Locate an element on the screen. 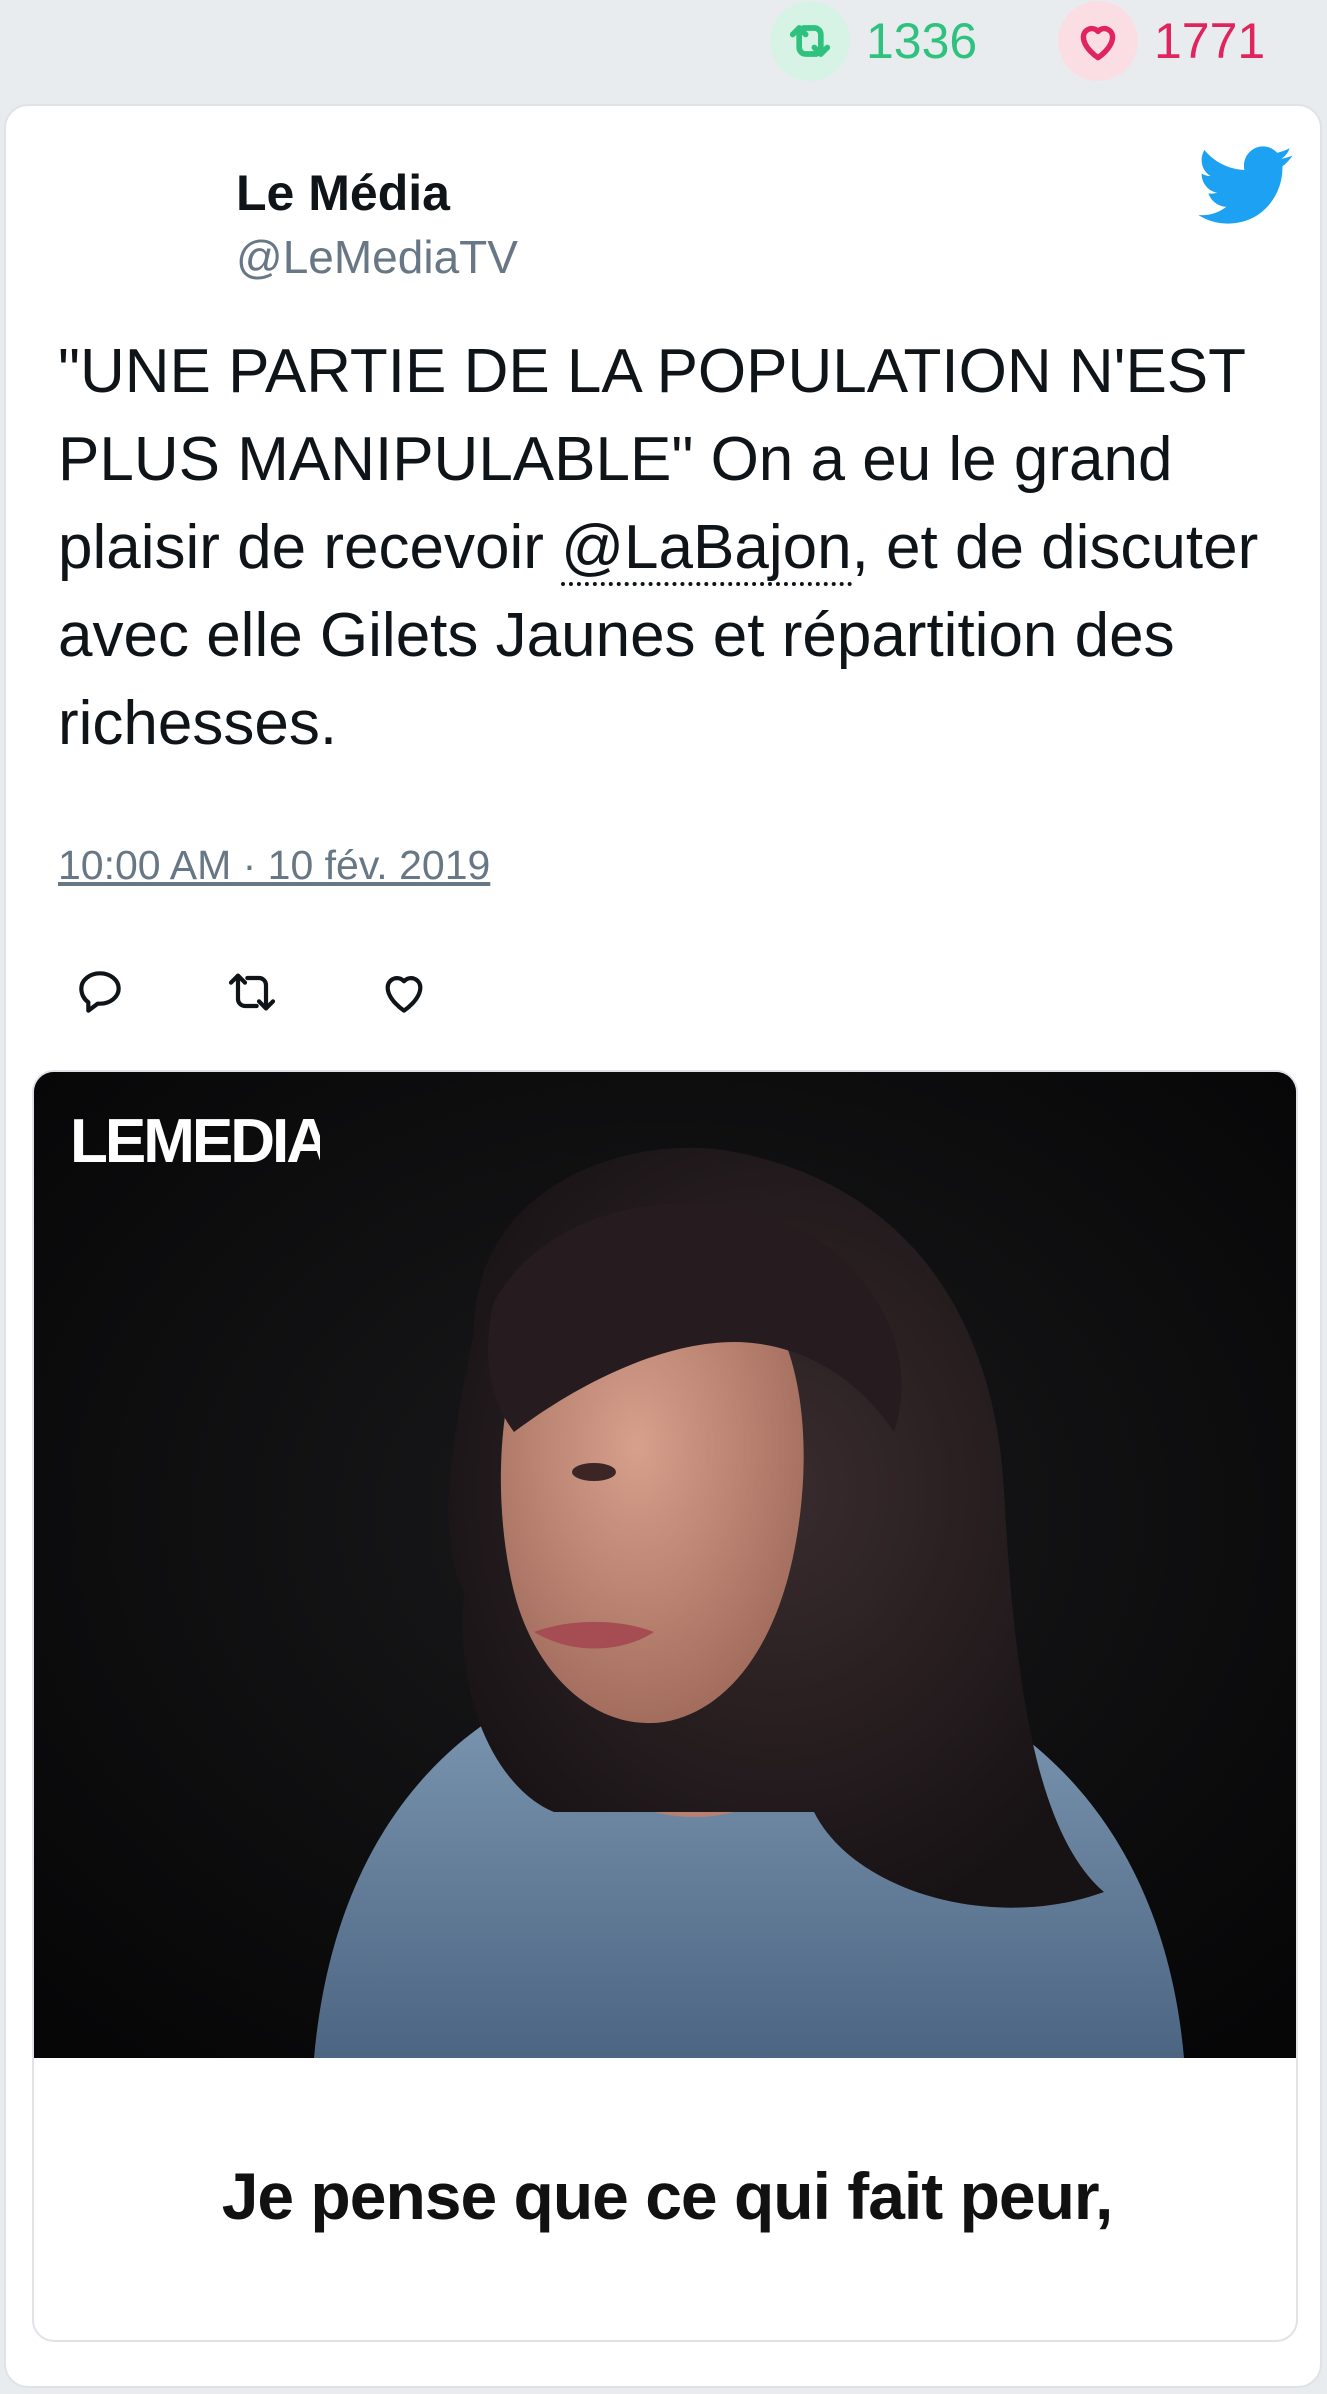  lemedia-logo: LEMEDIA is located at coordinates (201, 1141).